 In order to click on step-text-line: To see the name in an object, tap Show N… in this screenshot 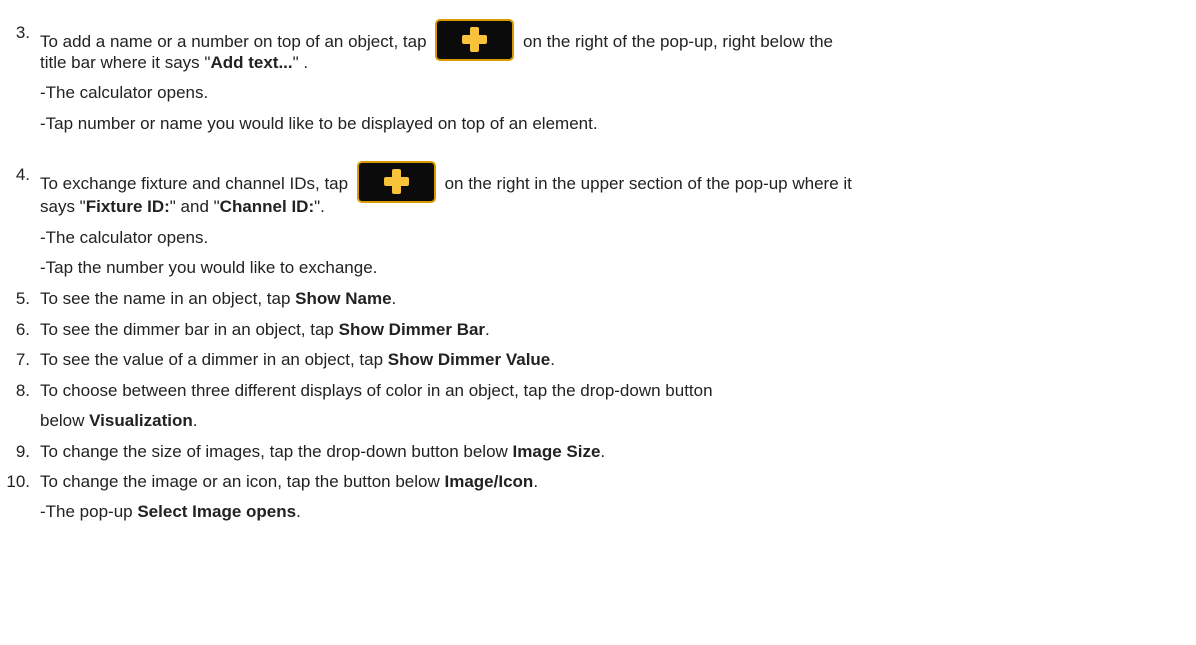, I will do `click(218, 299)`.